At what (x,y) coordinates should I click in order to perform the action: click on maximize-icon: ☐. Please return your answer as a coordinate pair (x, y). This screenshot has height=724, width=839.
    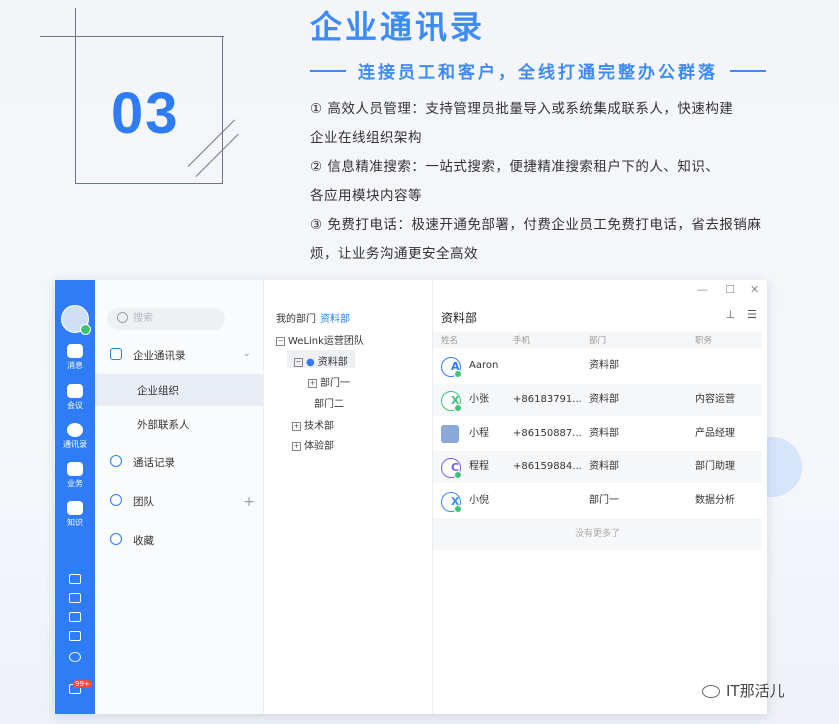
    Looking at the image, I should click on (730, 289).